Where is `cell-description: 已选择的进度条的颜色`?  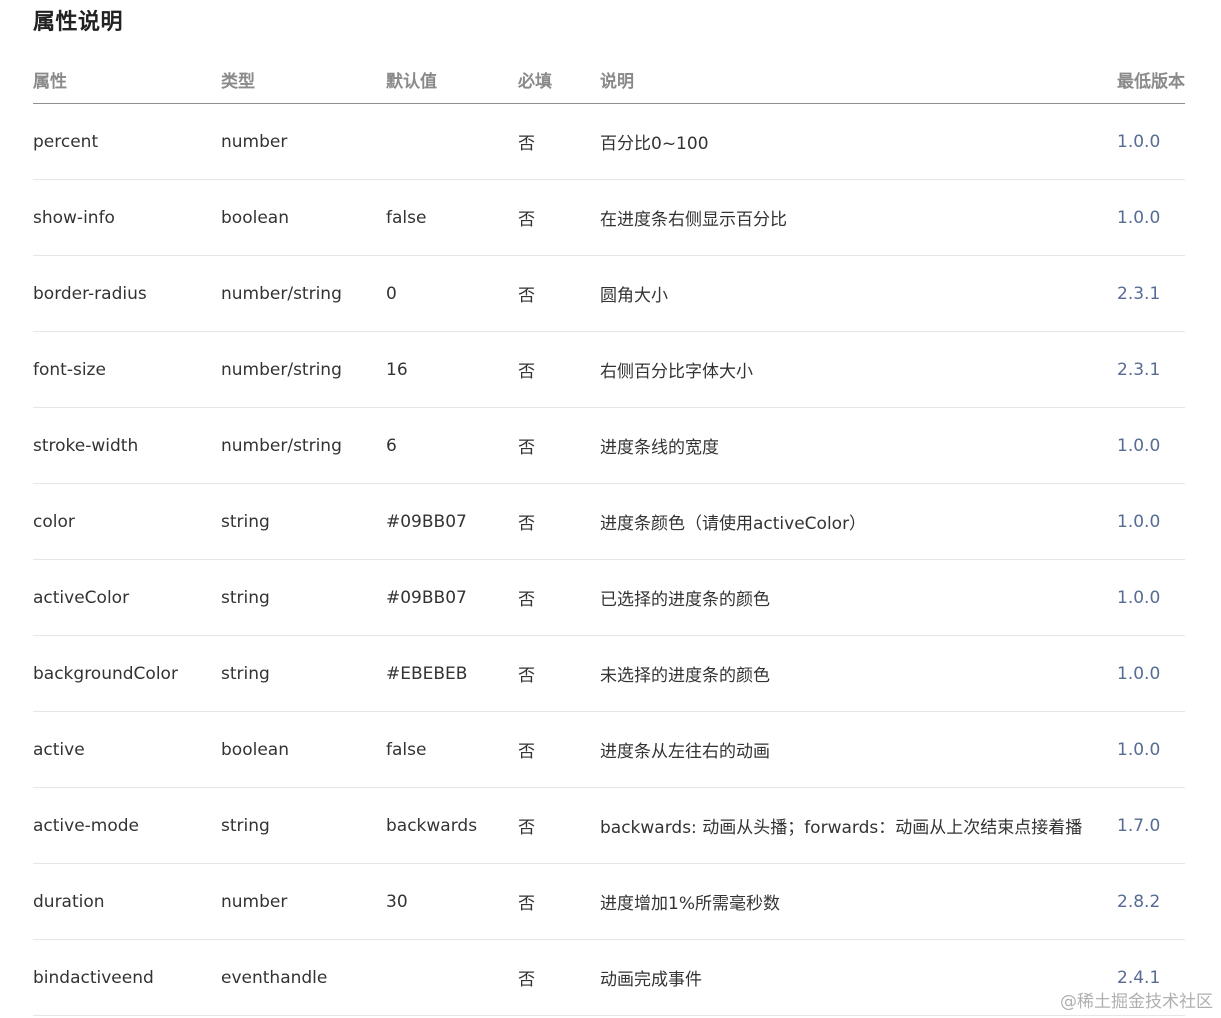 cell-description: 已选择的进度条的颜色 is located at coordinates (858, 597).